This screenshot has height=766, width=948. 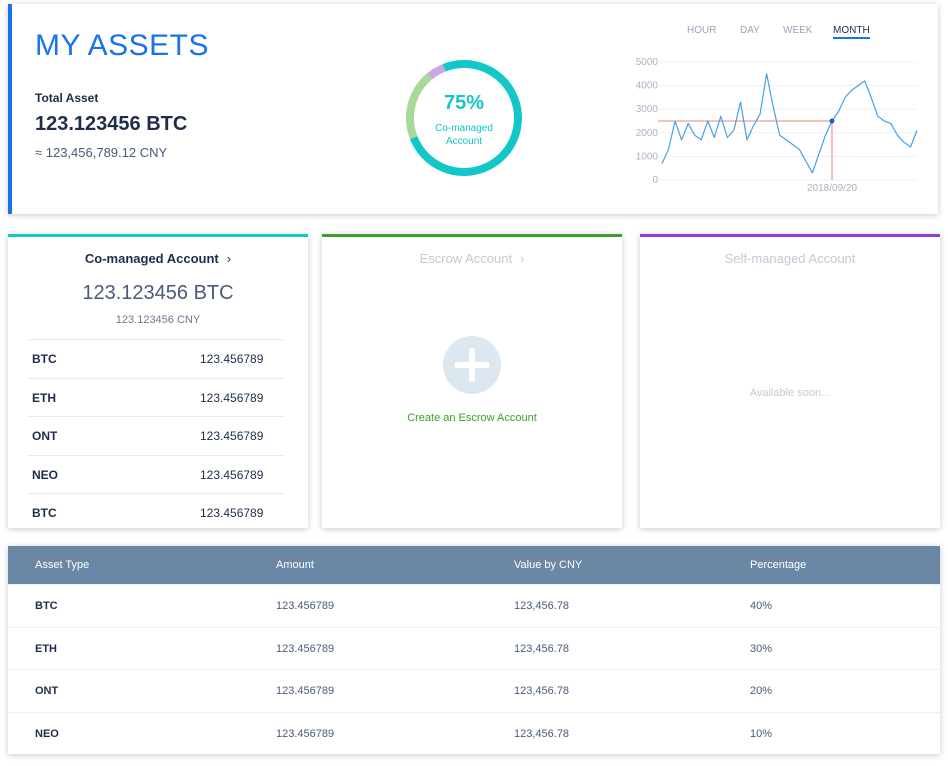 I want to click on table-row: ETH 123.456789 123,456.78 30%, so click(x=474, y=648).